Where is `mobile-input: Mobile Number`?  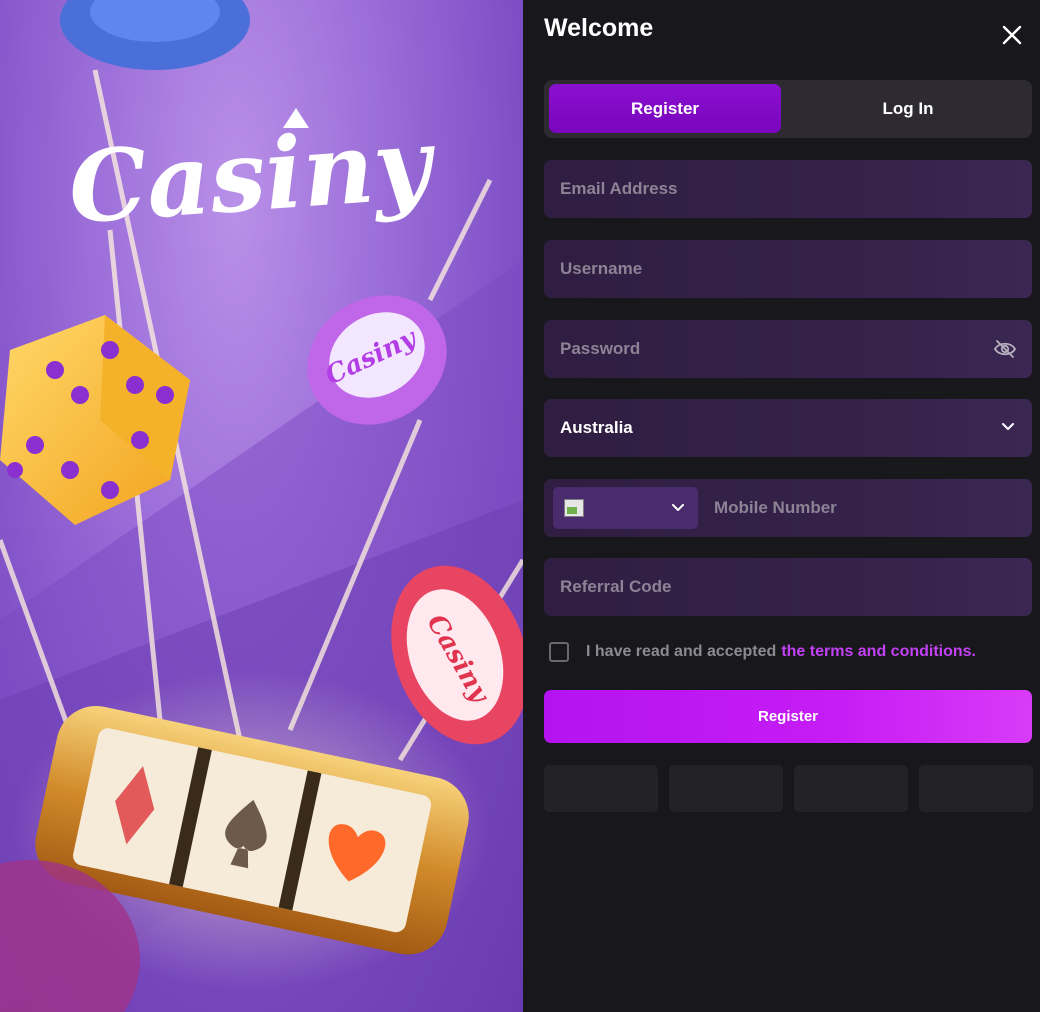 mobile-input: Mobile Number is located at coordinates (775, 508).